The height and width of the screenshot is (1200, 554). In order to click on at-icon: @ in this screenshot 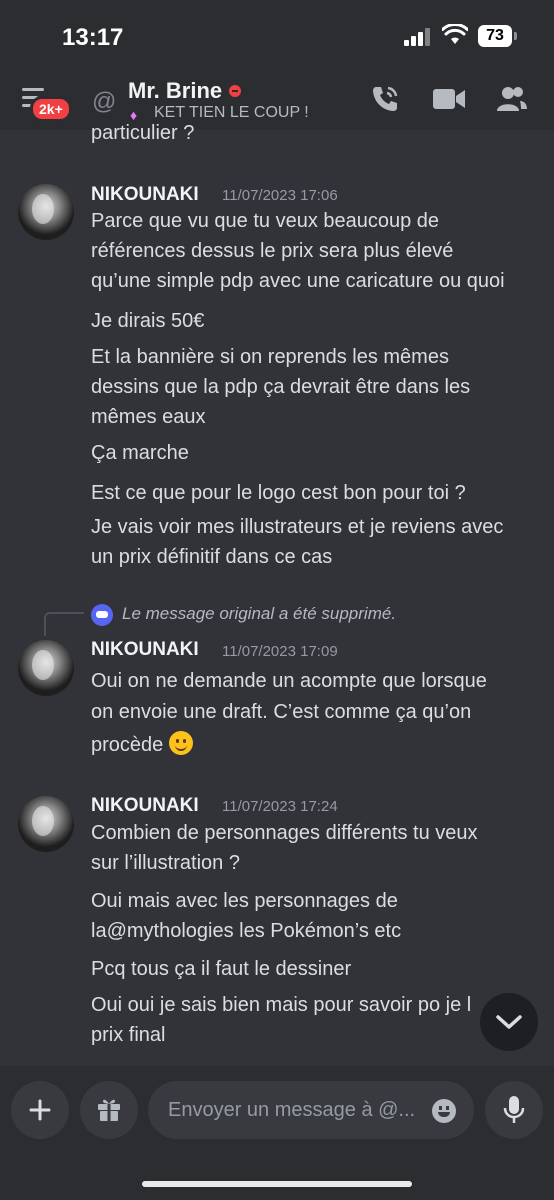, I will do `click(104, 101)`.